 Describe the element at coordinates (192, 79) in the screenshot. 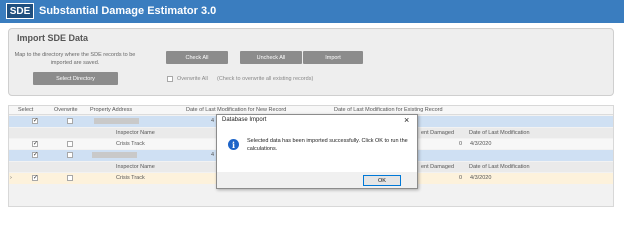

I see `overwrite-all-label: Overwrite All` at that location.